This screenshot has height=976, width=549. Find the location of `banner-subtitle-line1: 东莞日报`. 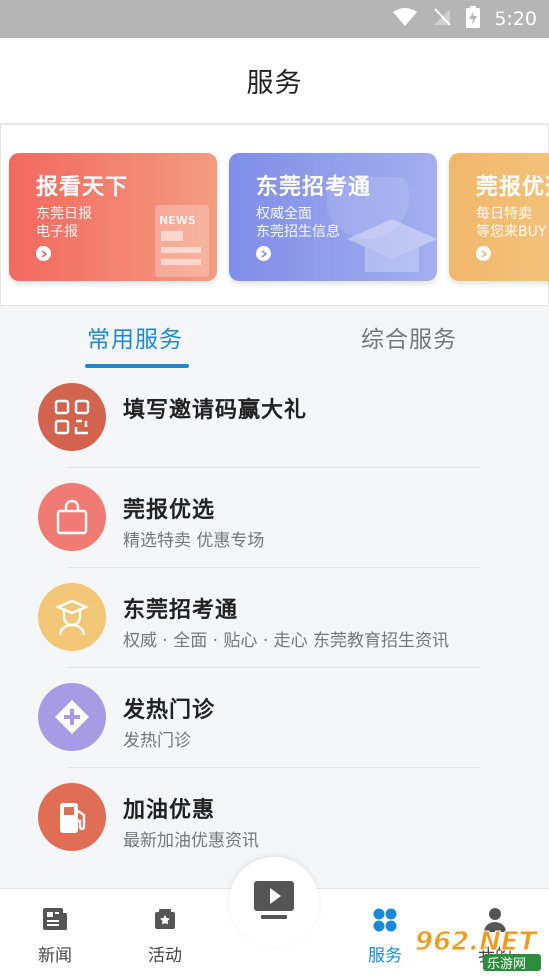

banner-subtitle-line1: 东莞日报 is located at coordinates (64, 214).